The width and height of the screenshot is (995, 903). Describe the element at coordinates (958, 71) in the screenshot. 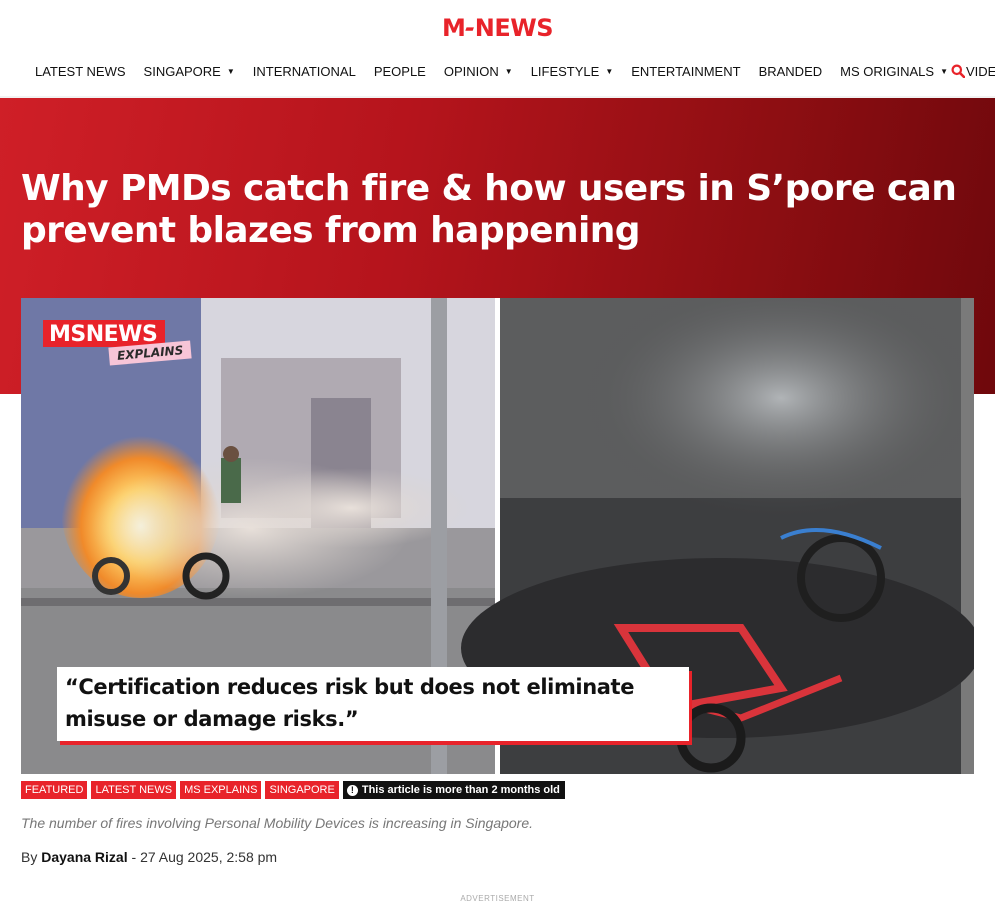

I see `search-icon` at that location.